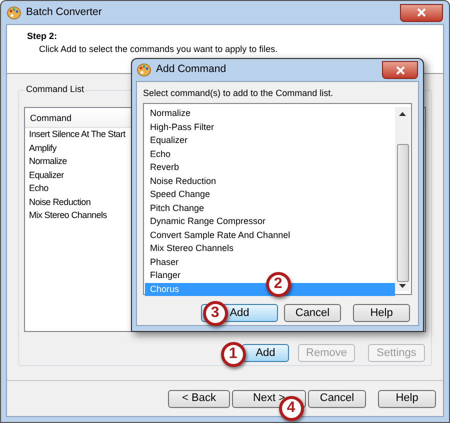 The width and height of the screenshot is (450, 423). What do you see at coordinates (265, 353) in the screenshot?
I see `button: Add` at bounding box center [265, 353].